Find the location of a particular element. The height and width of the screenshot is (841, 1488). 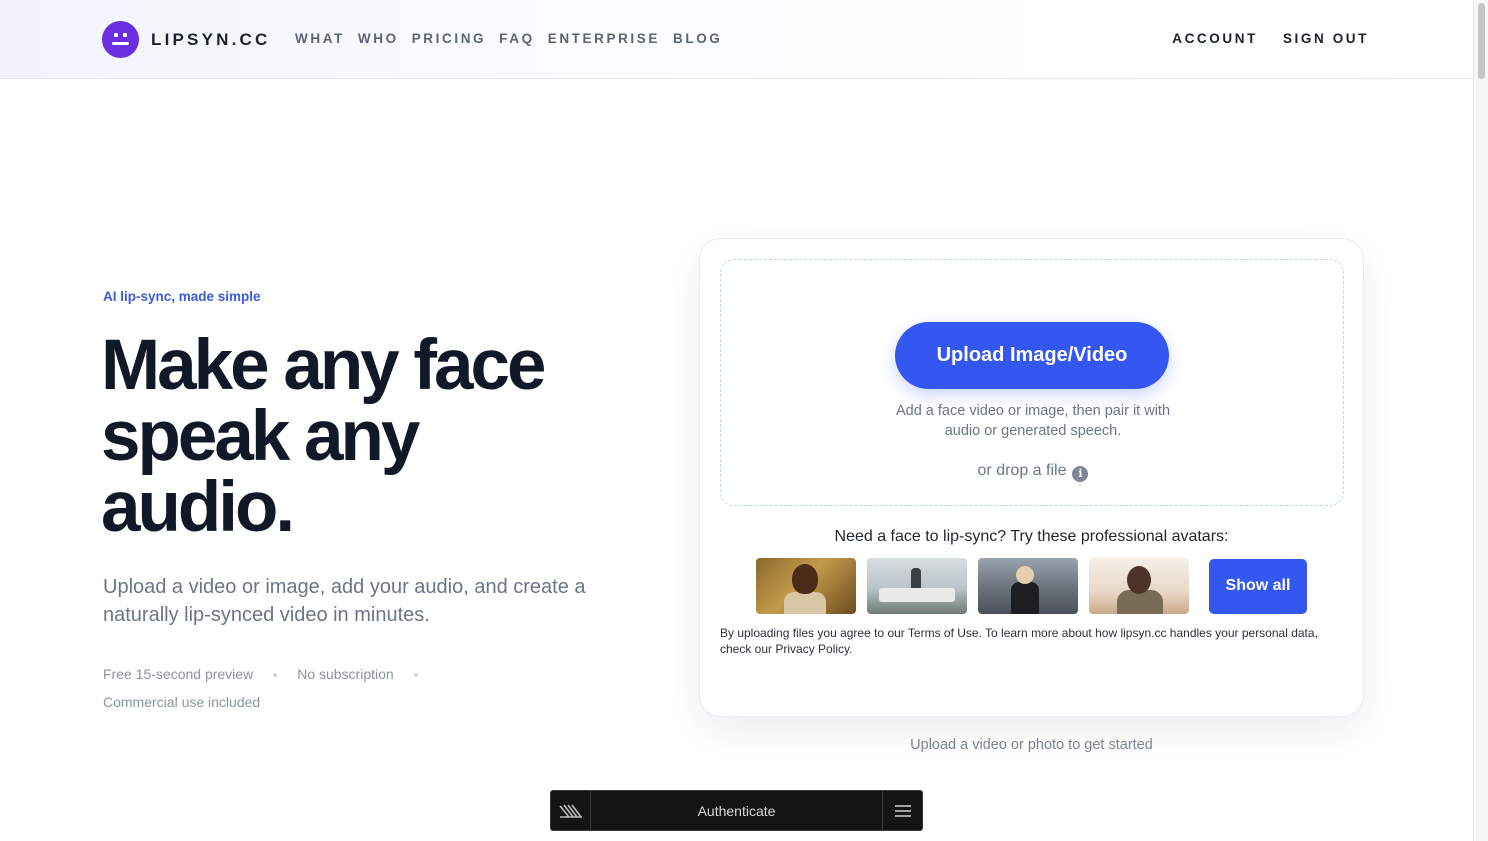

drop-file-line: or drop a file i is located at coordinates (1033, 472).